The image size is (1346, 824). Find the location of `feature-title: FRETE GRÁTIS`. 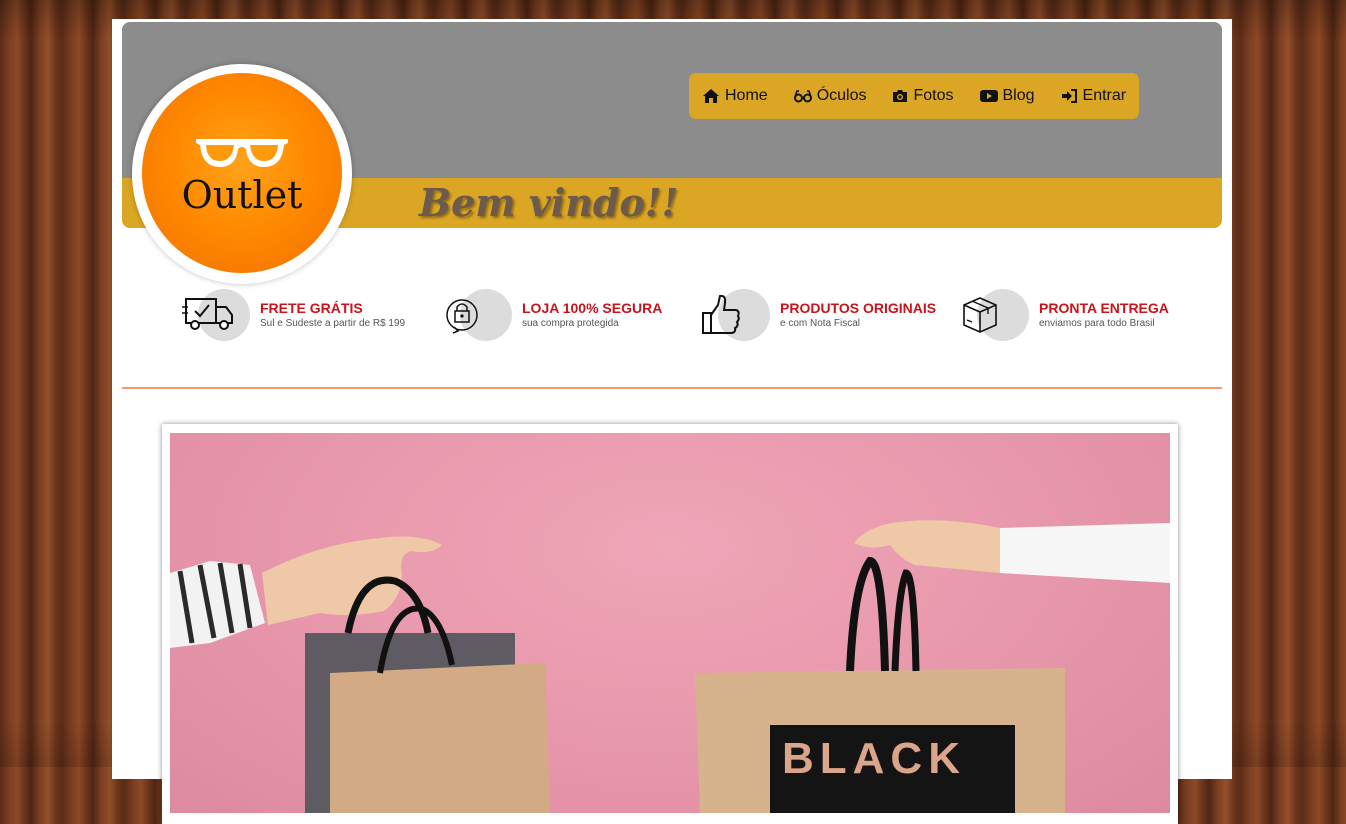

feature-title: FRETE GRÁTIS is located at coordinates (311, 308).